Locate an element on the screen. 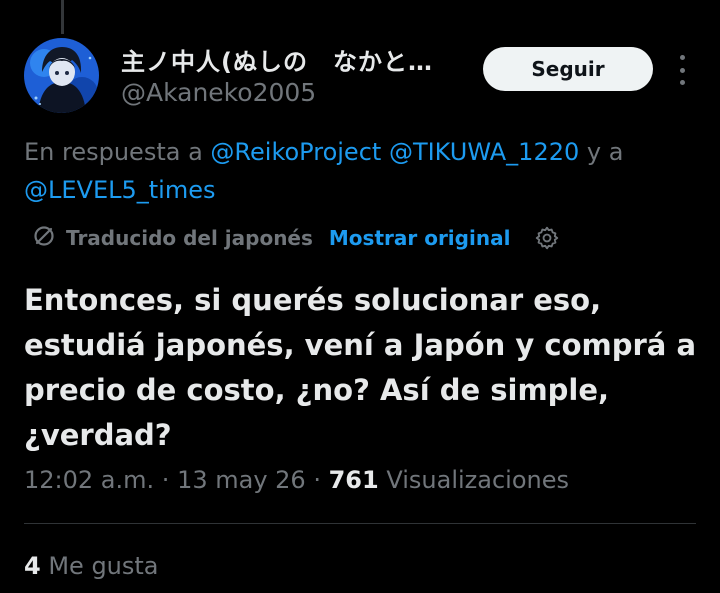 Image resolution: width=720 pixels, height=593 pixels. reply-prefix: En respuesta a is located at coordinates (113, 152).